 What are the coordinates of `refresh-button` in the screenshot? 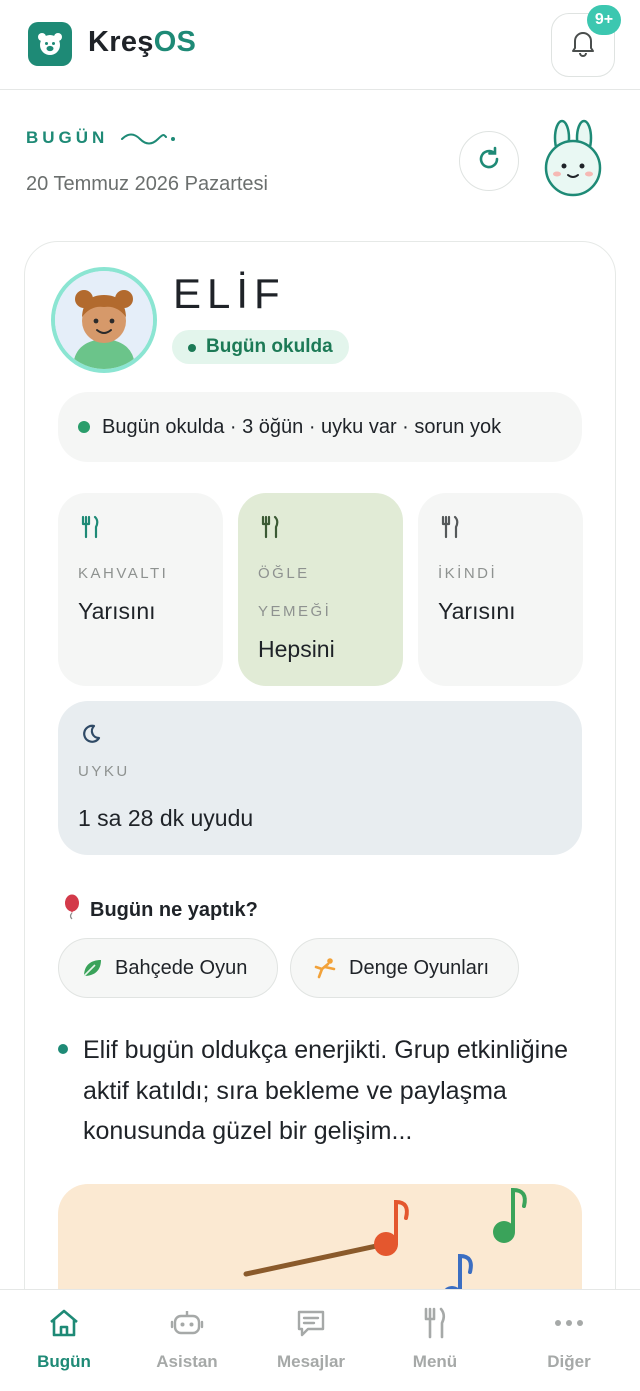 It's located at (489, 161).